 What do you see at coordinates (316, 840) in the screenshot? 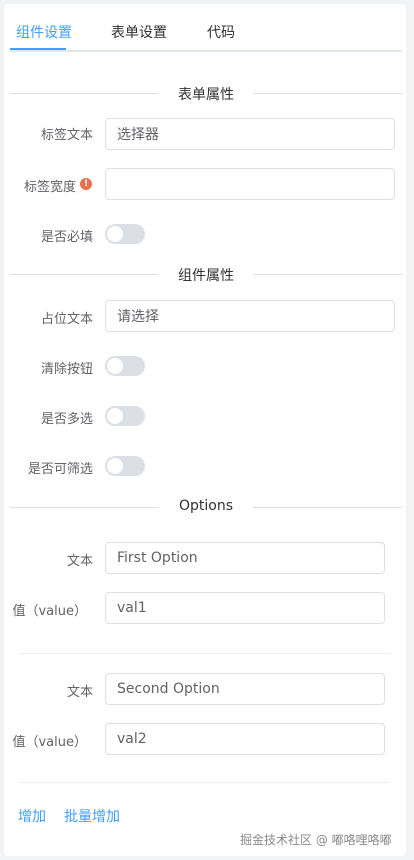
I see `watermark: 掘金技术社区 @ 嘟咯哩咯嘟` at bounding box center [316, 840].